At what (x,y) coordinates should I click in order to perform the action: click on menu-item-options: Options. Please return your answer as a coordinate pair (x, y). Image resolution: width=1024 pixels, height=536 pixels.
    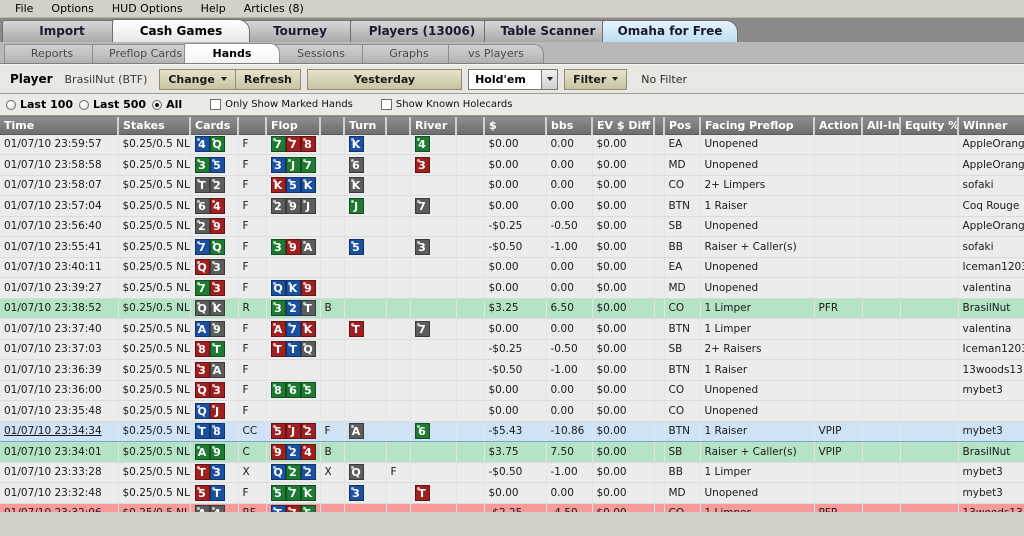
    Looking at the image, I should click on (72, 9).